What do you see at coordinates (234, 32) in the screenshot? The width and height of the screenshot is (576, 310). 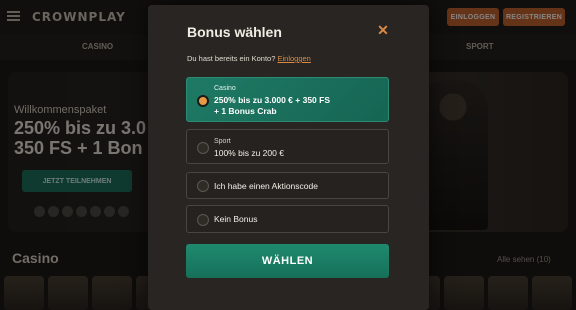 I see `modal-title: Bonus wählen` at bounding box center [234, 32].